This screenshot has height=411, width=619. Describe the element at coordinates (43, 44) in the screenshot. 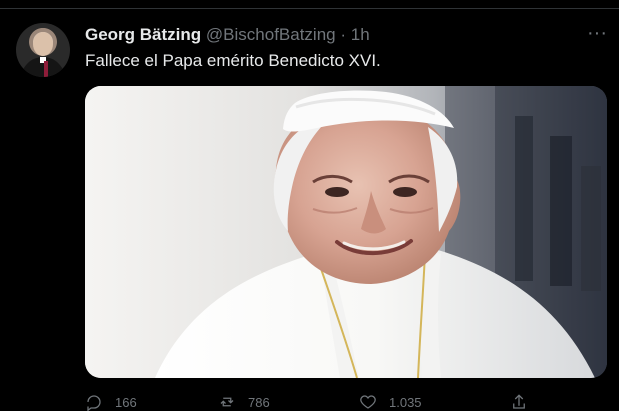

I see `avatar-face` at that location.